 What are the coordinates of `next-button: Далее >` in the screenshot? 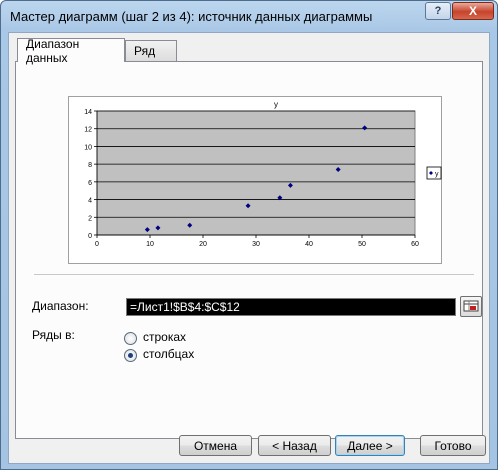 It's located at (370, 445).